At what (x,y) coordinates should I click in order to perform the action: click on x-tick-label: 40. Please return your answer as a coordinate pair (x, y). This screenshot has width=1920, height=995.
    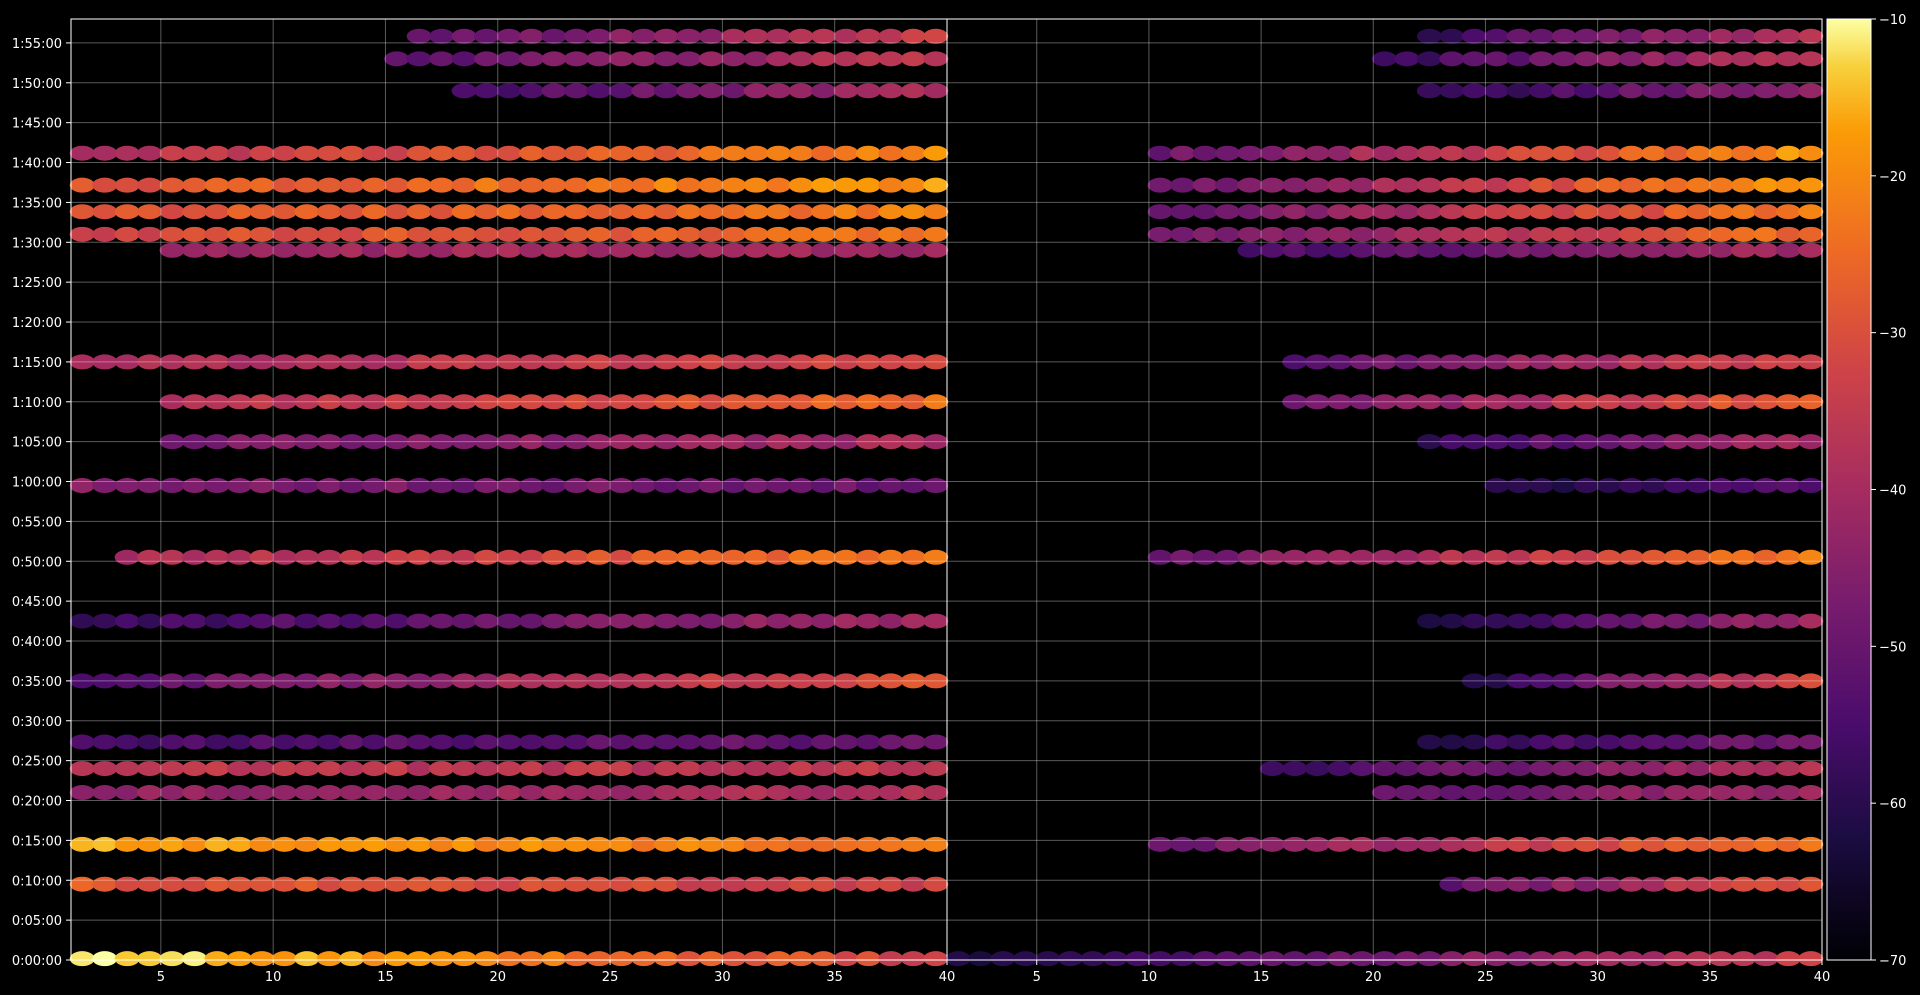
    Looking at the image, I should click on (947, 977).